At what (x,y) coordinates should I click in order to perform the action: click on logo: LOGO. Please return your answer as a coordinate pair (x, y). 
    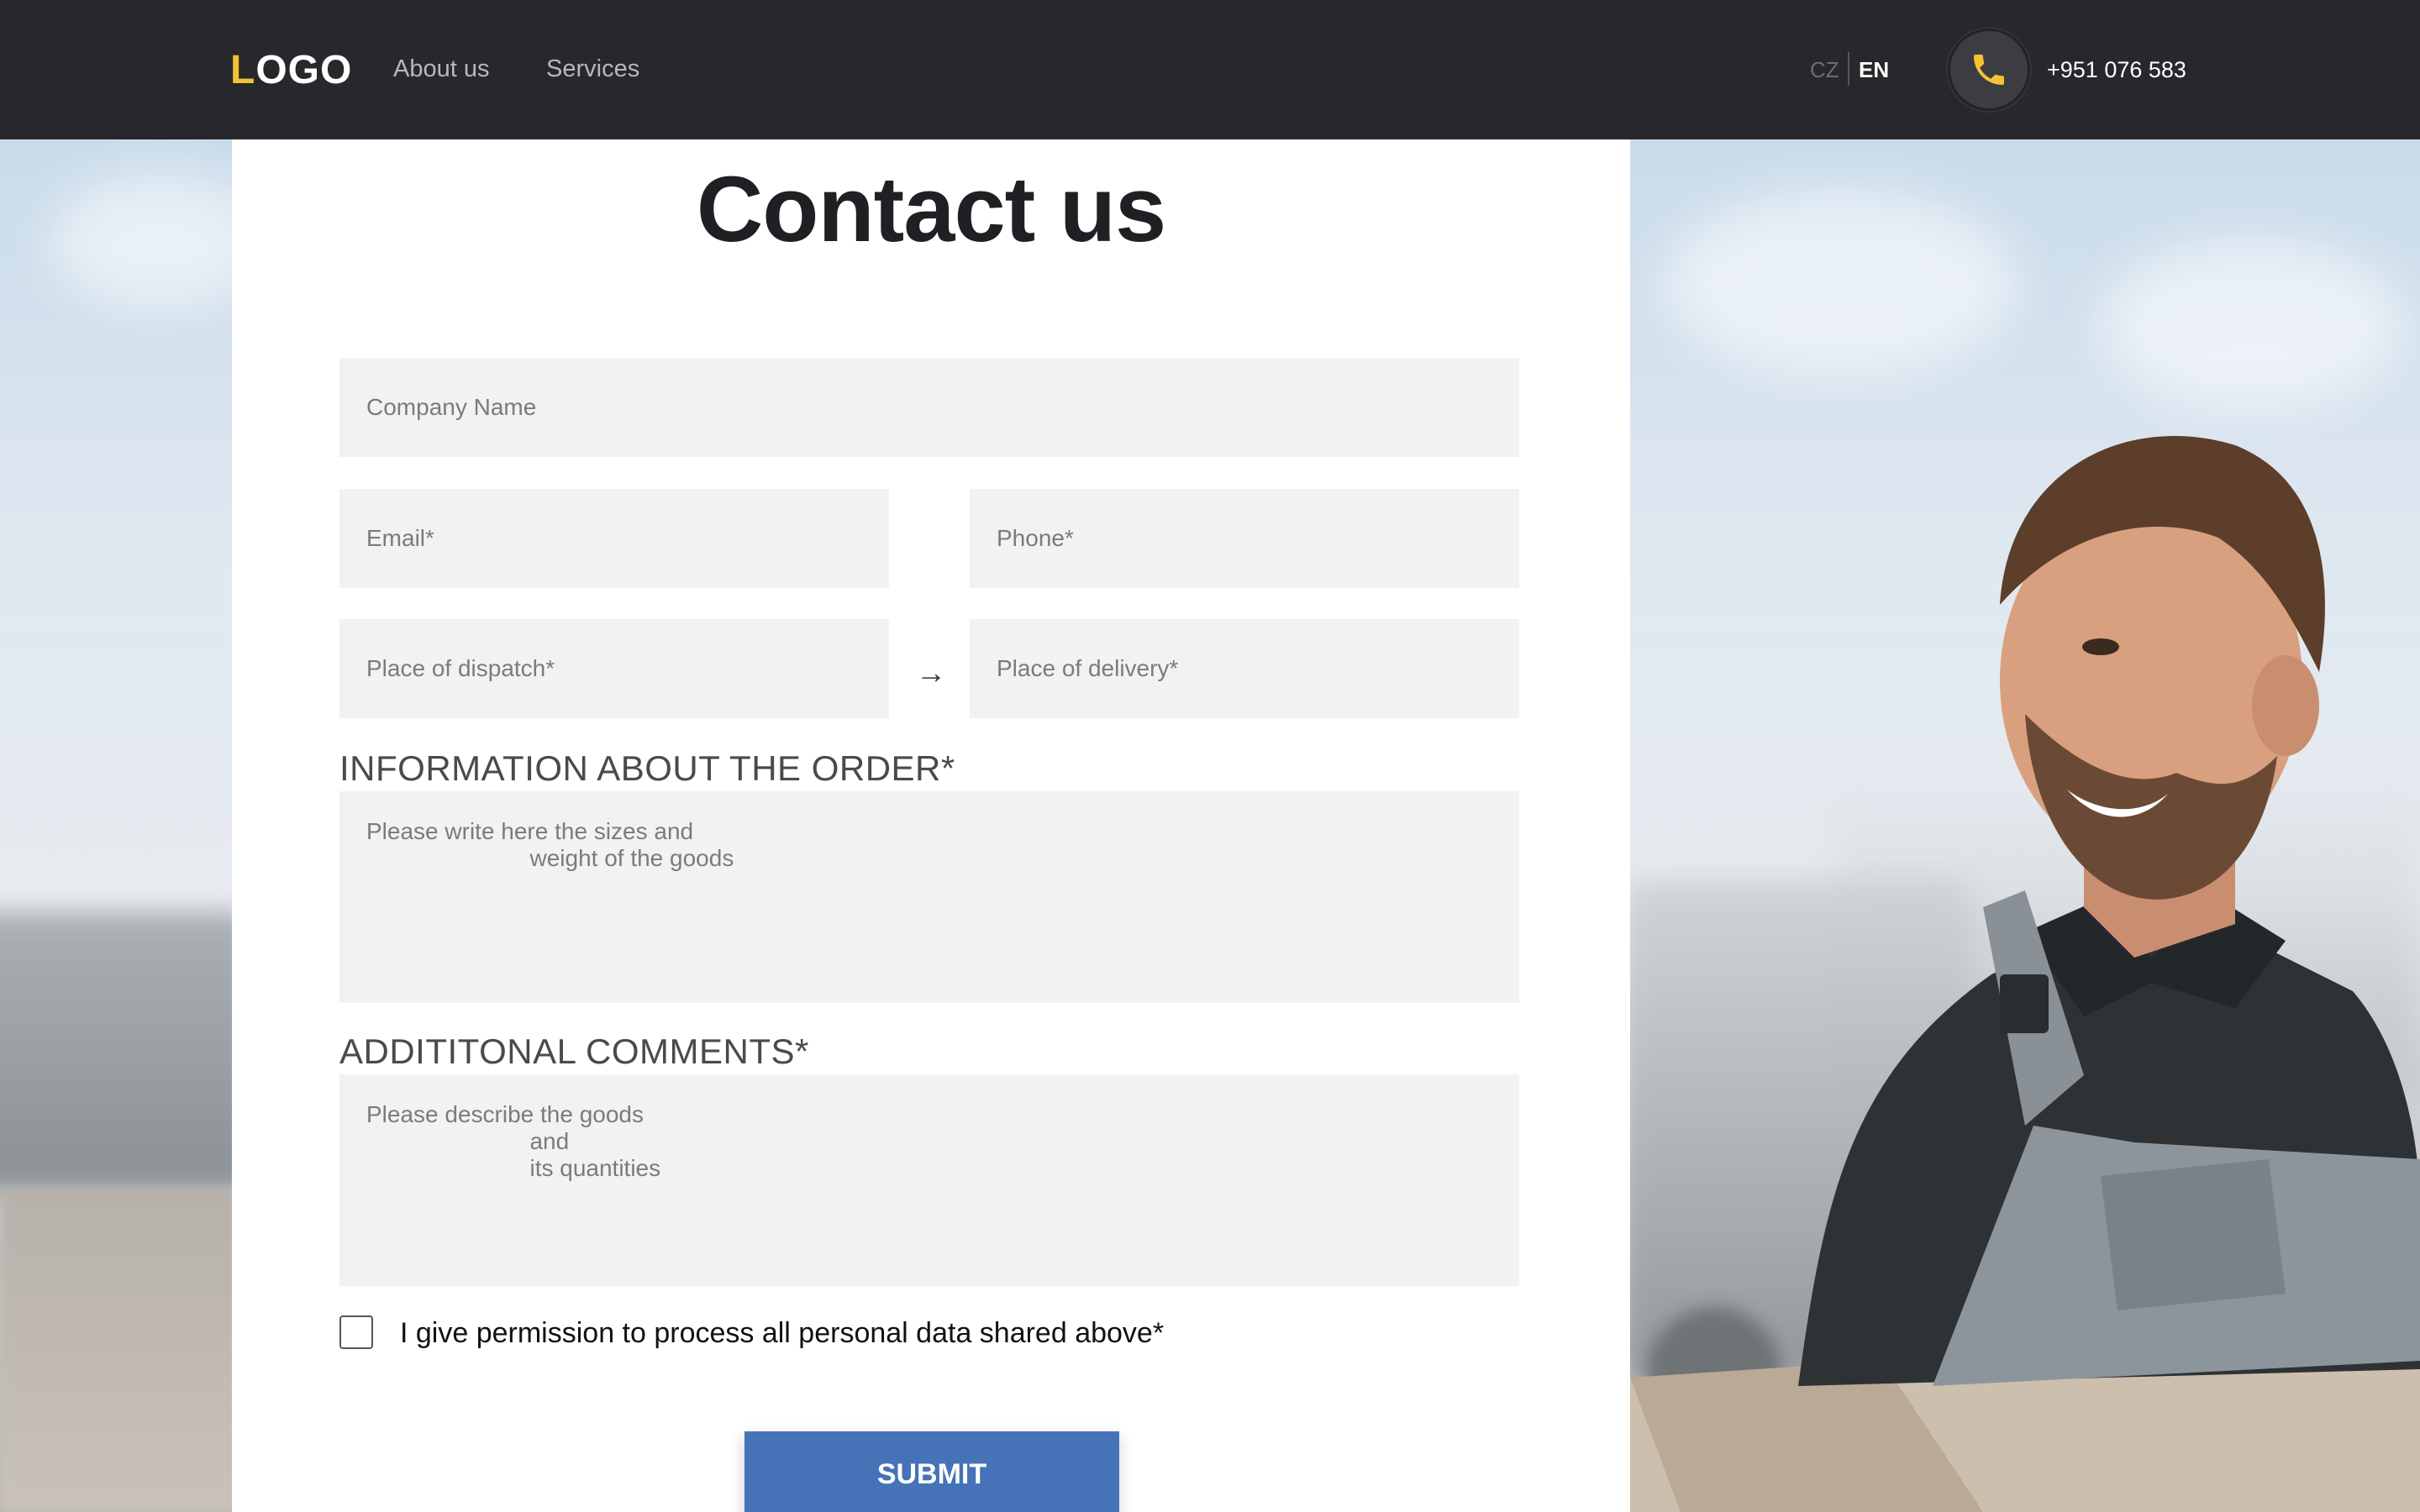
    Looking at the image, I should click on (291, 70).